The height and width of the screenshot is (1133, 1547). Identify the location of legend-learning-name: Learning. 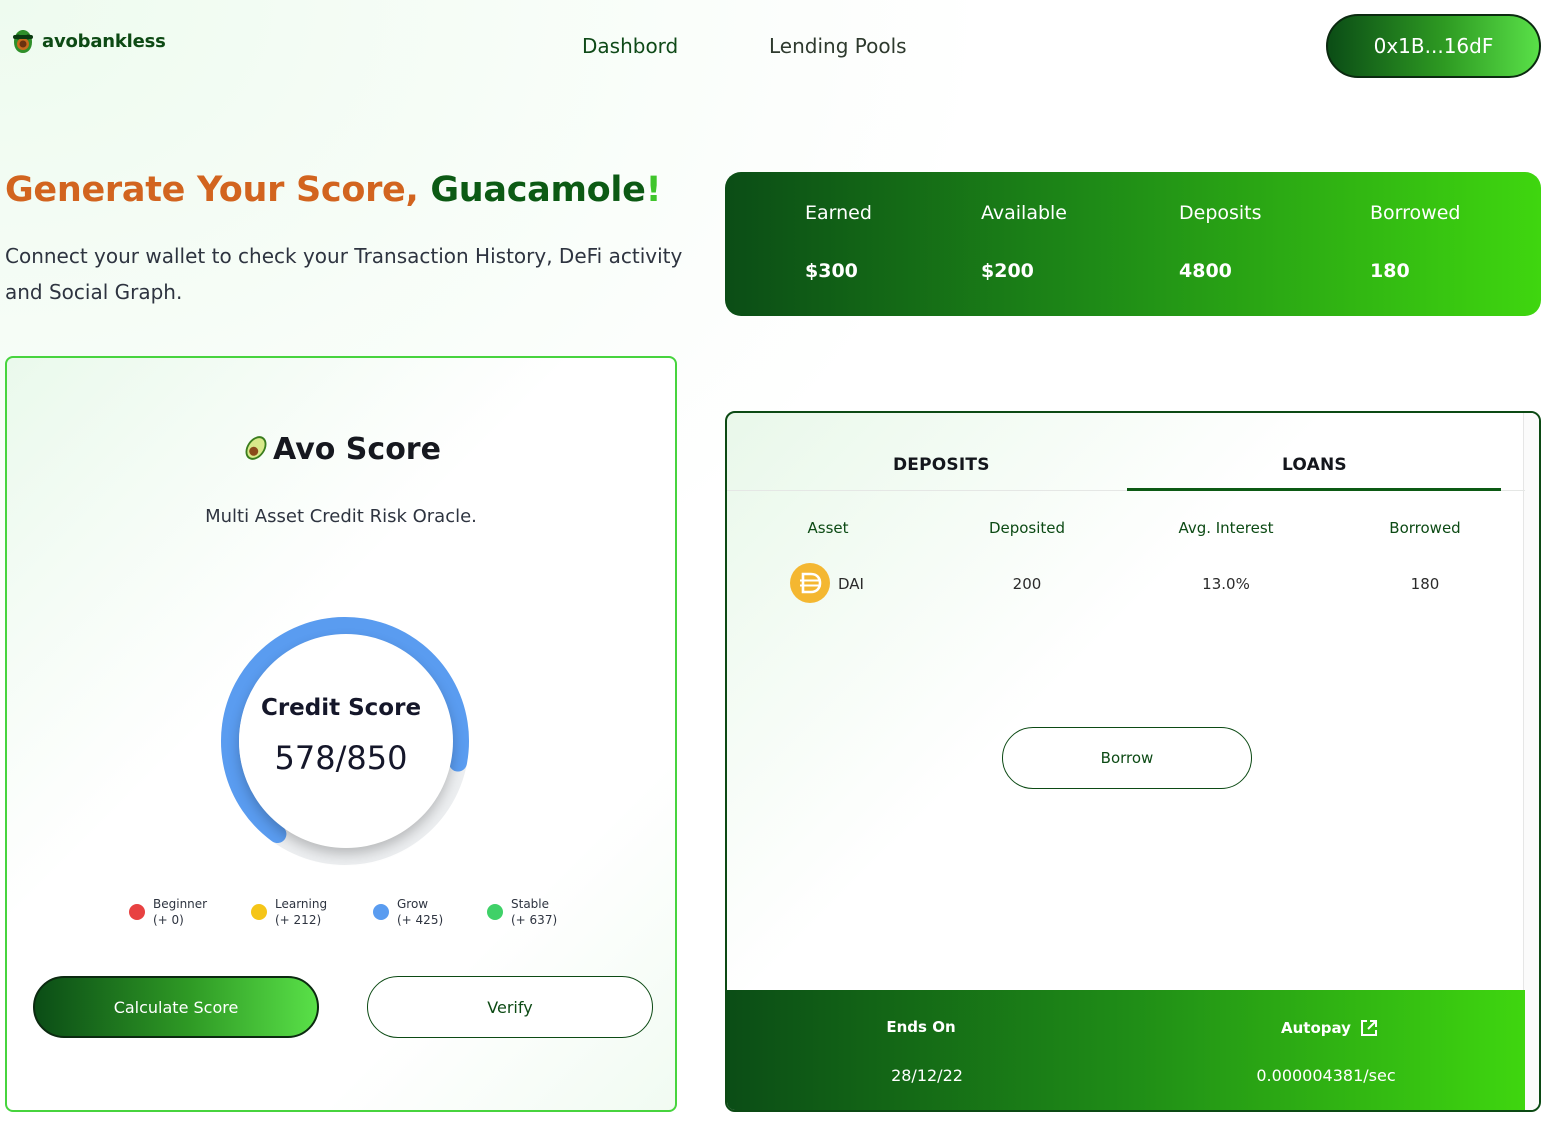
(301, 904).